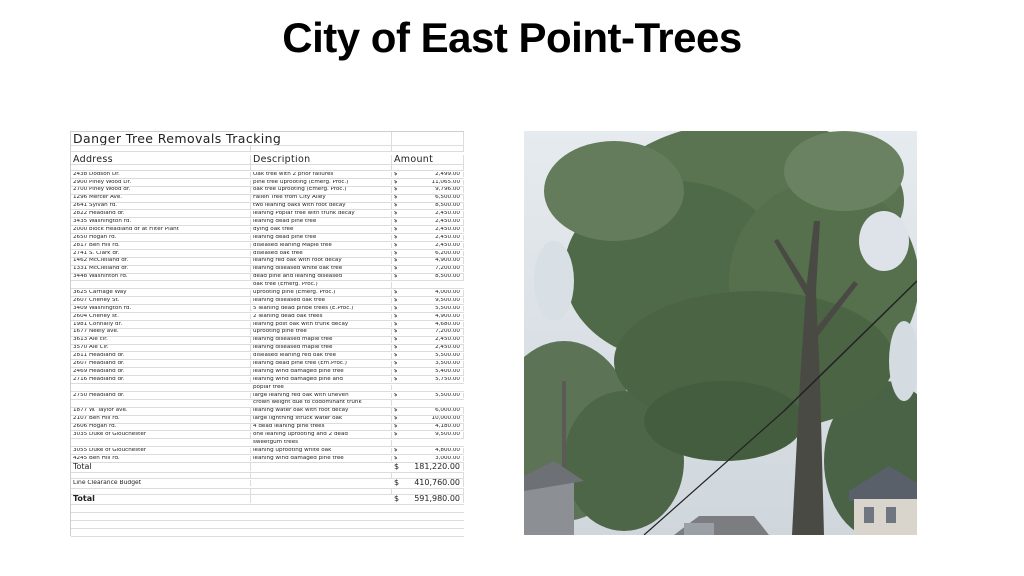  What do you see at coordinates (321, 174) in the screenshot?
I see `description-cell: Oak tree with 2 prior failures` at bounding box center [321, 174].